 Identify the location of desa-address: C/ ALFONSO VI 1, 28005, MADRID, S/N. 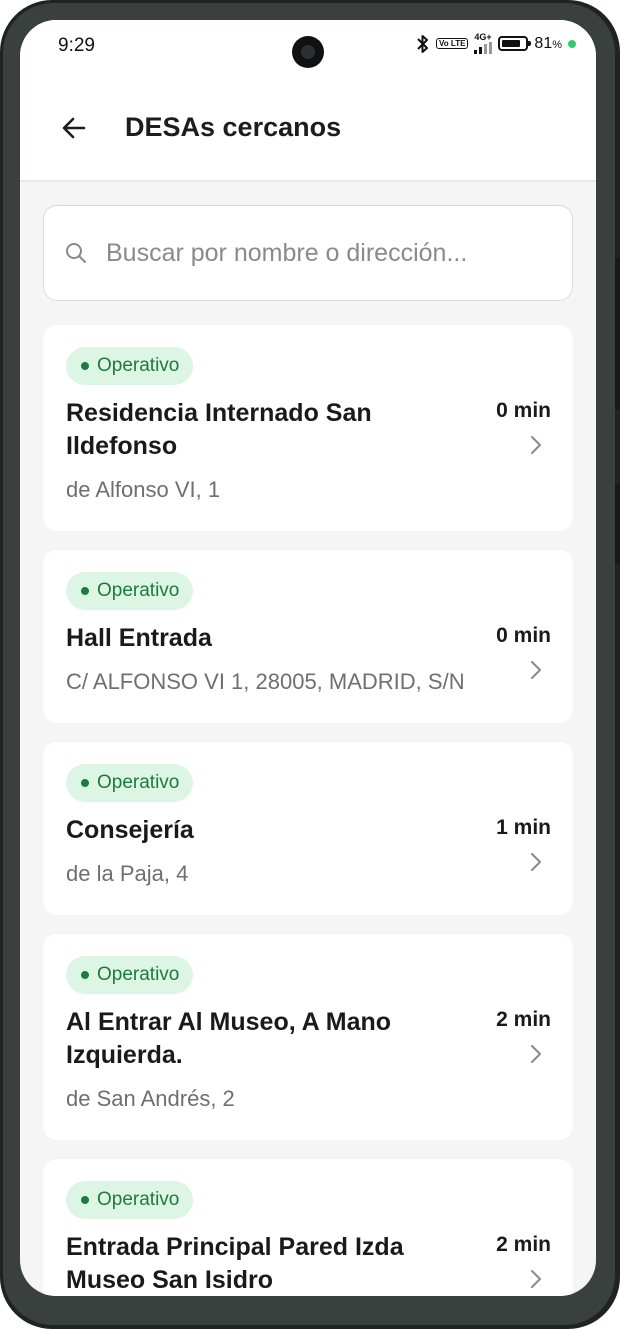
(265, 681).